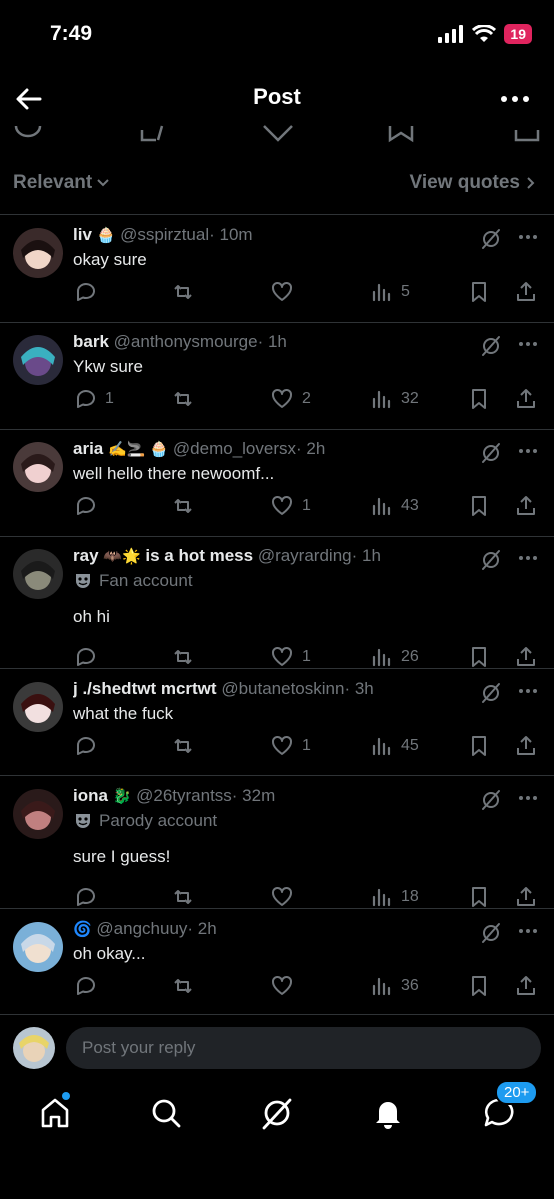 This screenshot has width=554, height=1199. Describe the element at coordinates (186, 341) in the screenshot. I see `reply-author-handle: @anthonysmourge` at that location.